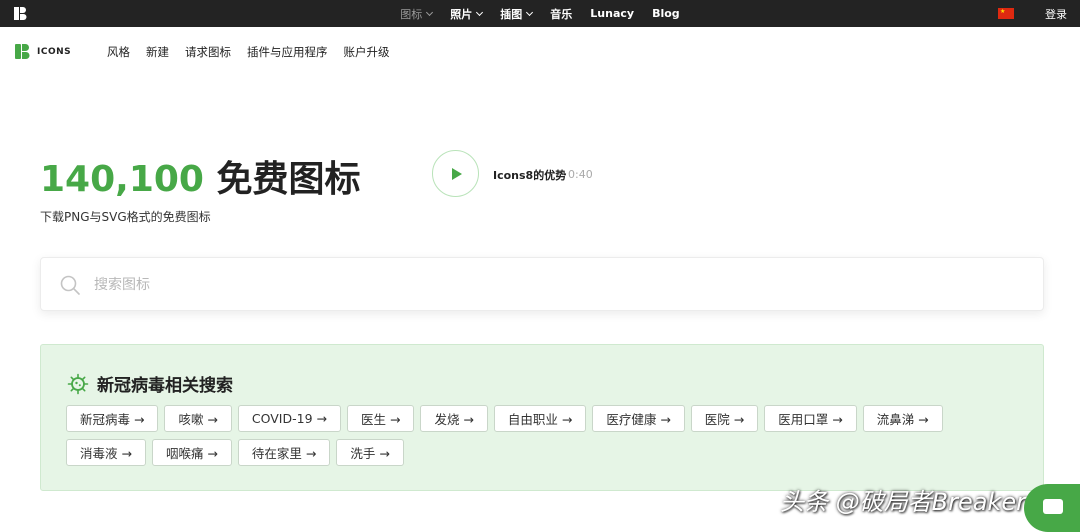 The width and height of the screenshot is (1080, 532). I want to click on menu-item: 插件与应用程序, so click(287, 52).